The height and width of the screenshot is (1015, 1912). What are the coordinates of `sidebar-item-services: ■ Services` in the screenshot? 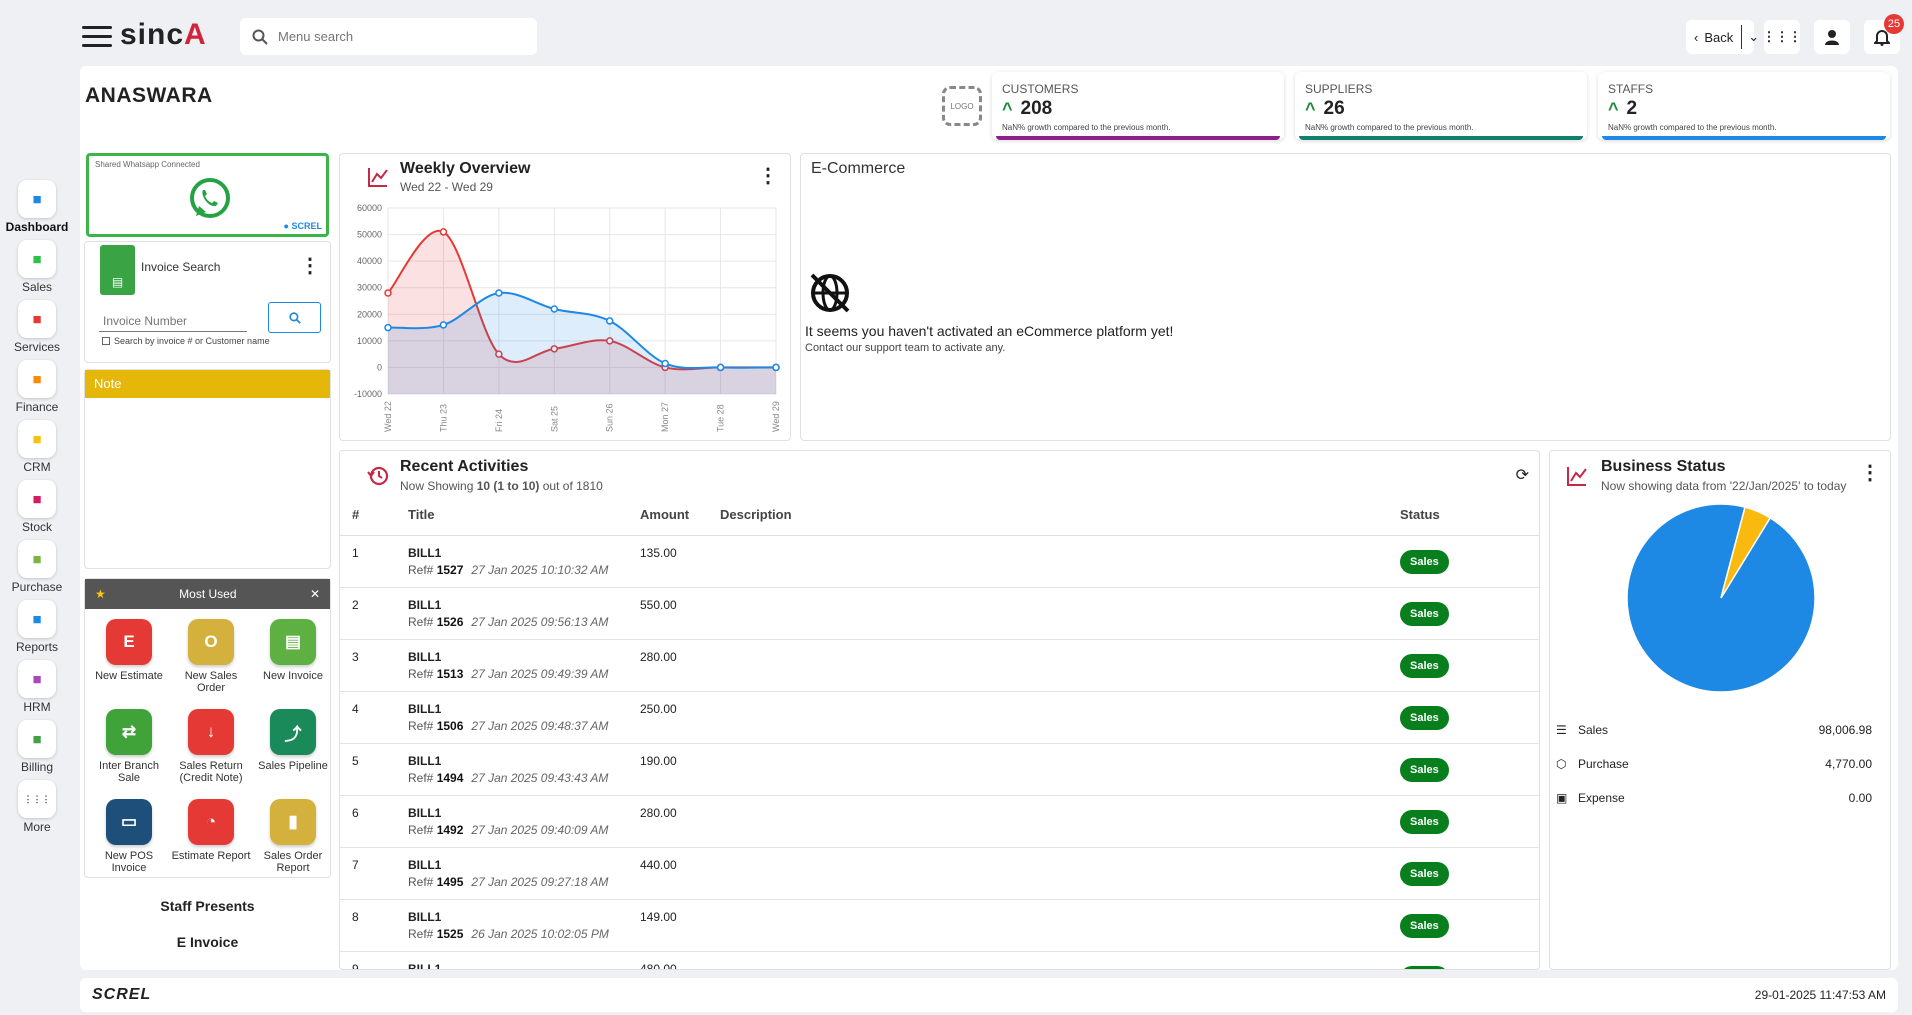 It's located at (37, 330).